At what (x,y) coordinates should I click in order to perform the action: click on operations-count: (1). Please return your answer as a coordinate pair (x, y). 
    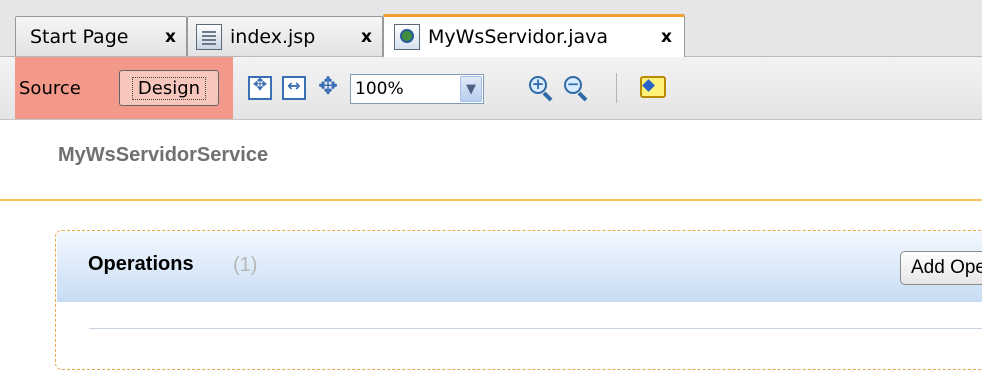
    Looking at the image, I should click on (245, 265).